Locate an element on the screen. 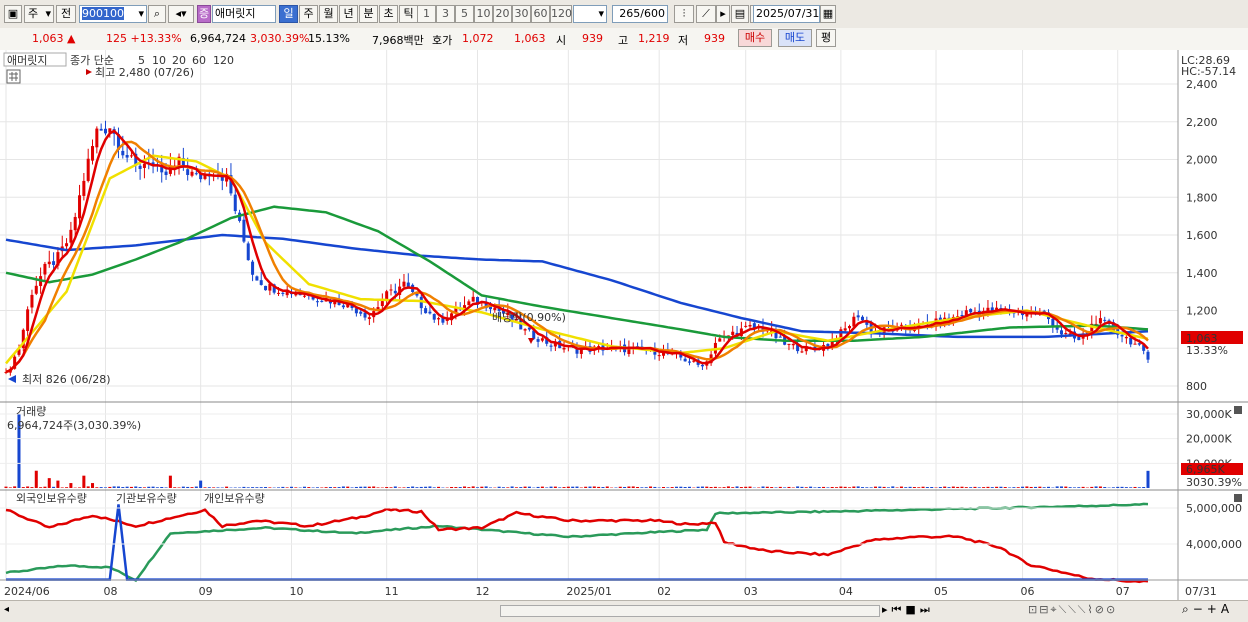 This screenshot has height=622, width=1248. search-icon: ⌕ is located at coordinates (157, 14).